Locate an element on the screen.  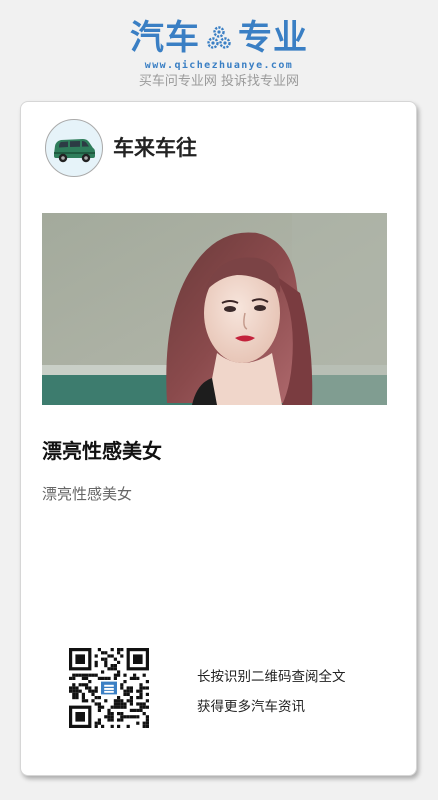
article-summary: 漂亮性感美女 is located at coordinates (87, 494).